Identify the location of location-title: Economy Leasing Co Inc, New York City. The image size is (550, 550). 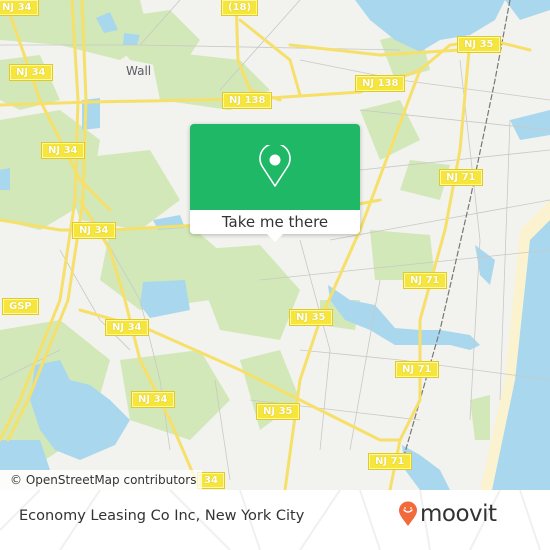
(162, 516).